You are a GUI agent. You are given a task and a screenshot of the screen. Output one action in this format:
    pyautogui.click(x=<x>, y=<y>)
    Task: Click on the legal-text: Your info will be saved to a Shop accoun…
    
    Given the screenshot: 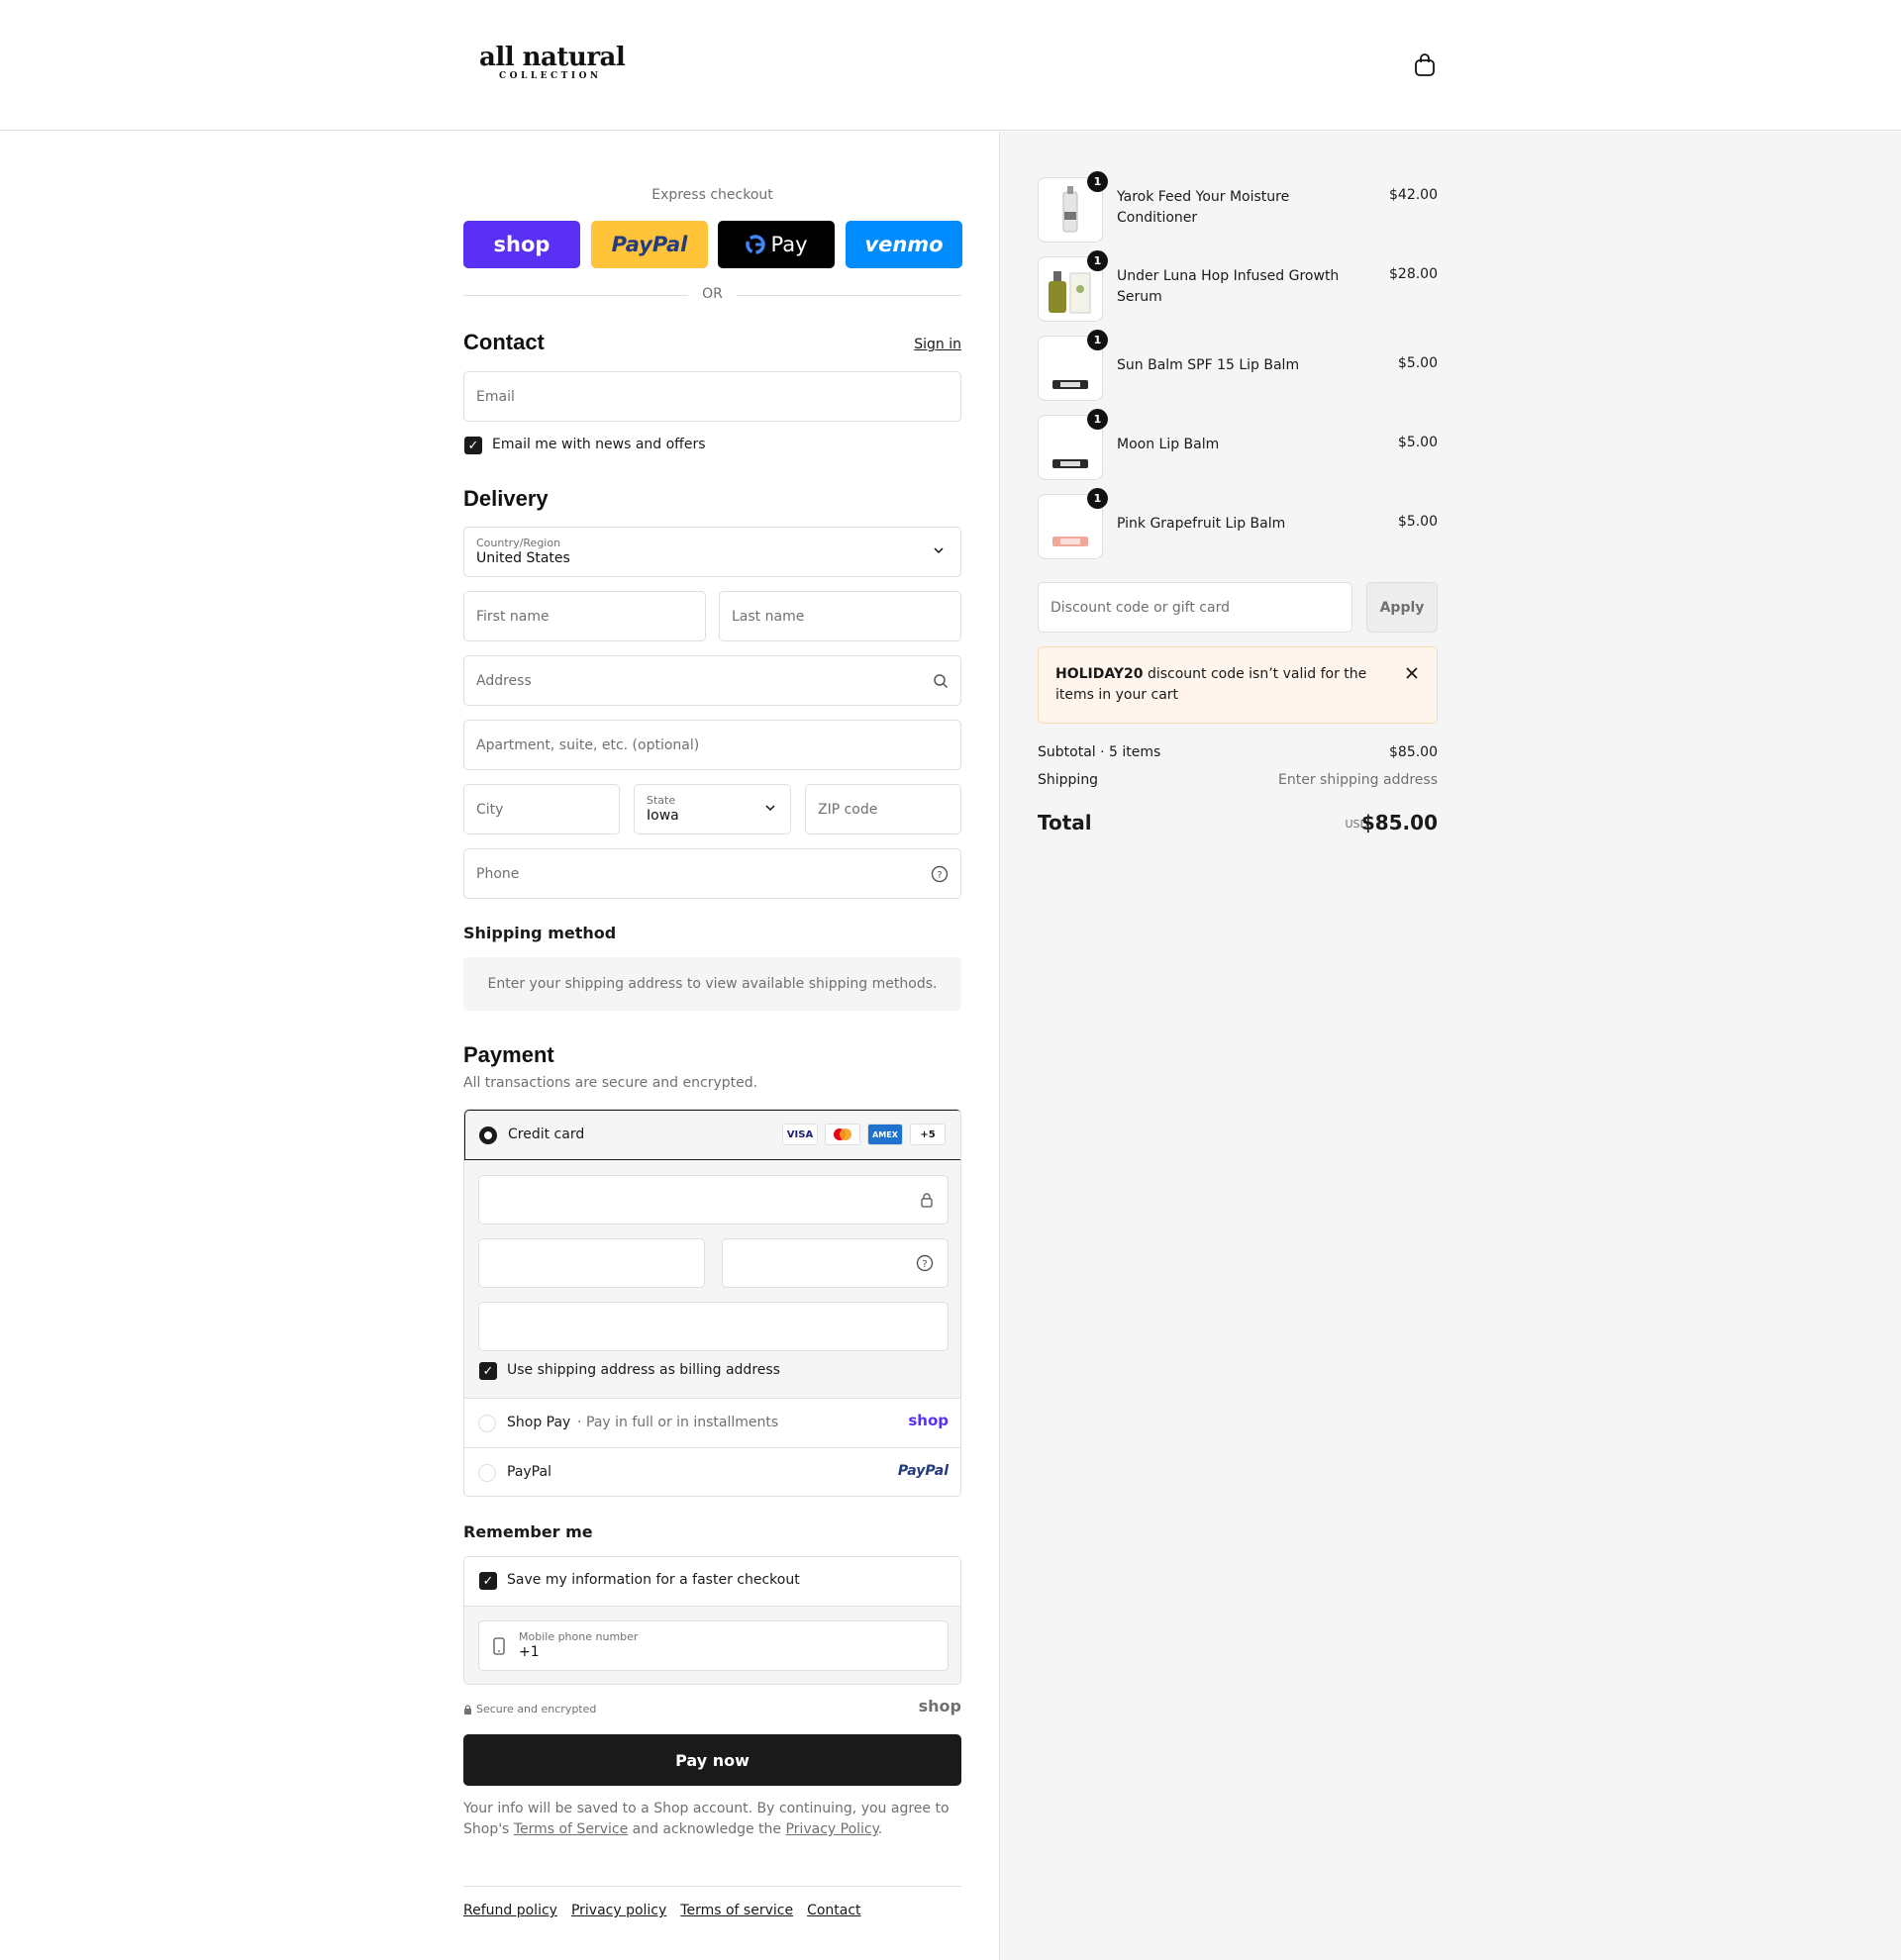 What is the action you would take?
    pyautogui.click(x=712, y=1819)
    